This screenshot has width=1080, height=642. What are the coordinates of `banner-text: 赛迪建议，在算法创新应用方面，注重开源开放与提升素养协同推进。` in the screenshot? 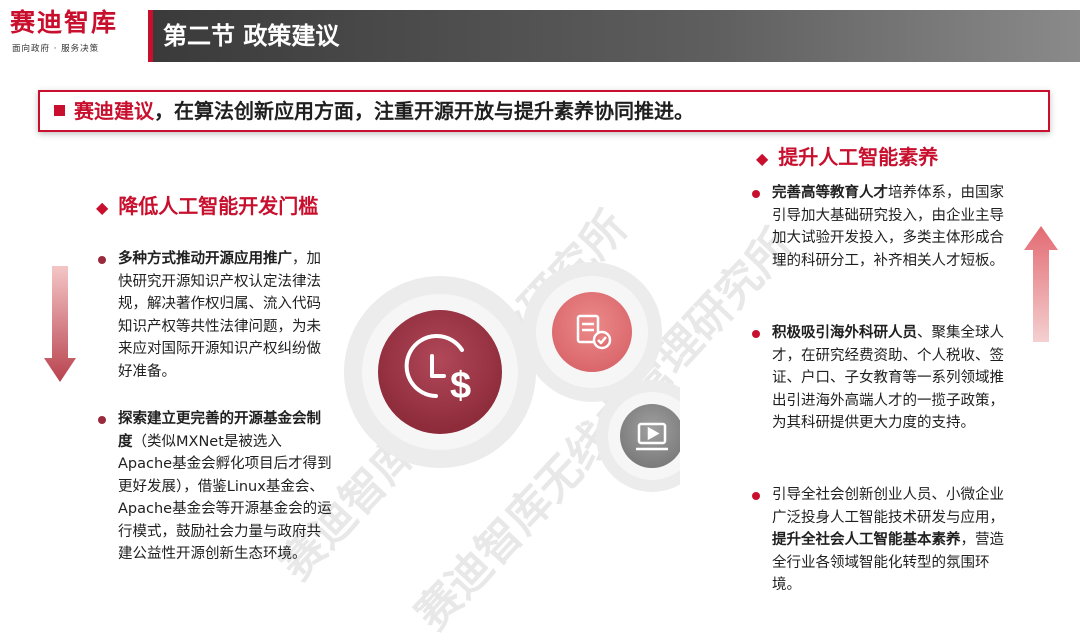 It's located at (384, 111).